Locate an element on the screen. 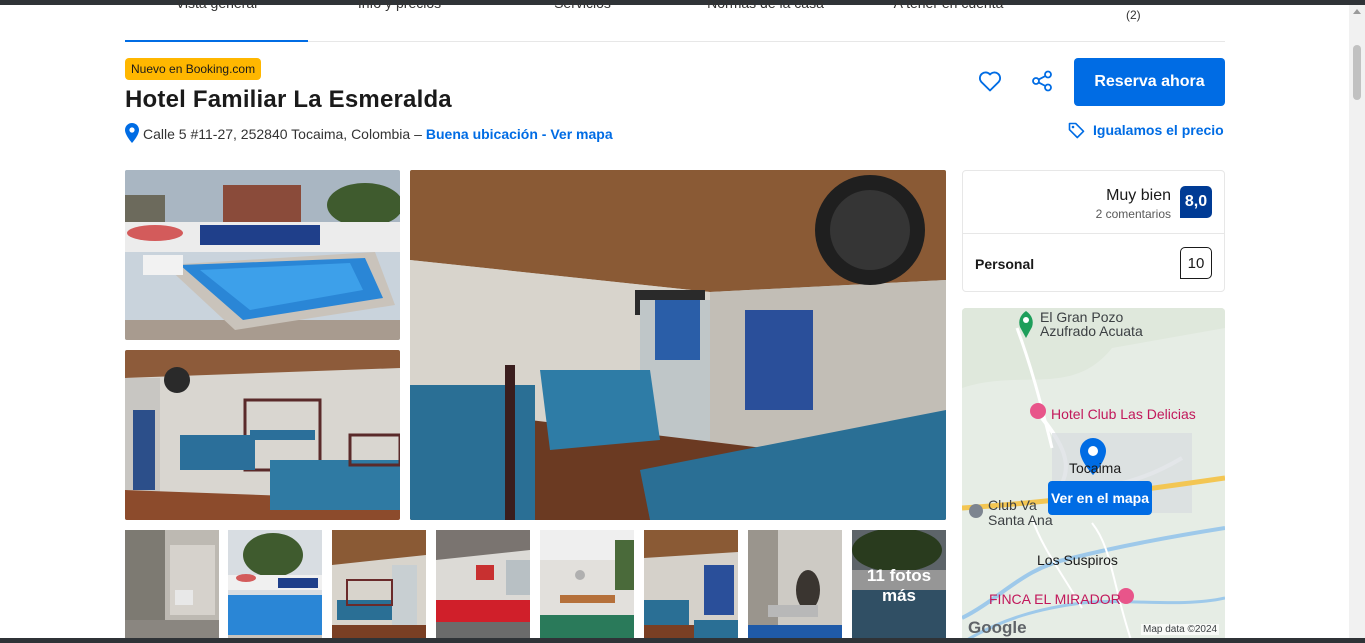 This screenshot has width=1365, height=643. staff-label: Personal is located at coordinates (1005, 264).